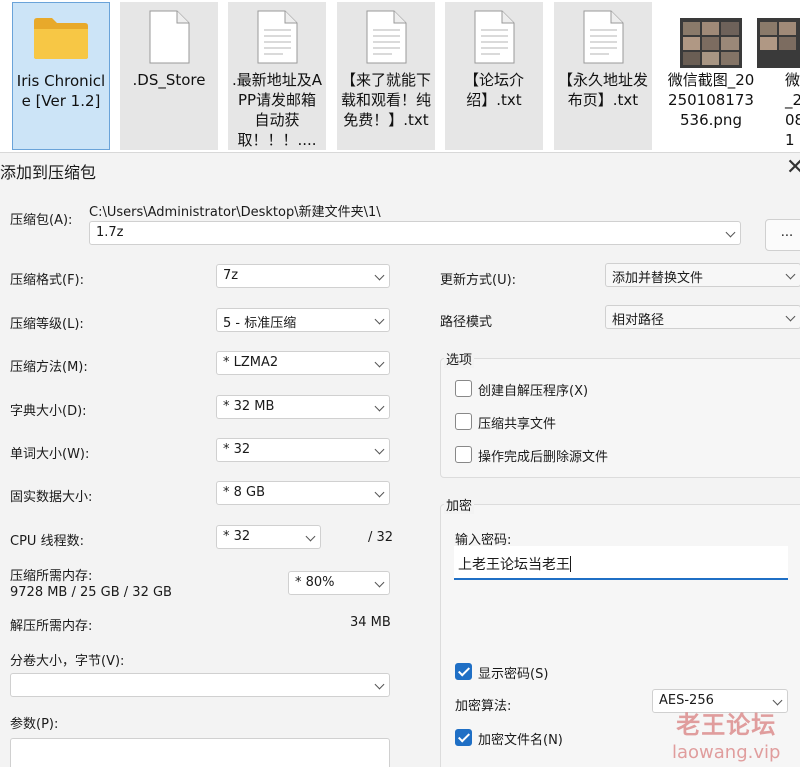 The image size is (800, 767). What do you see at coordinates (303, 276) in the screenshot?
I see `format-combo: 7z` at bounding box center [303, 276].